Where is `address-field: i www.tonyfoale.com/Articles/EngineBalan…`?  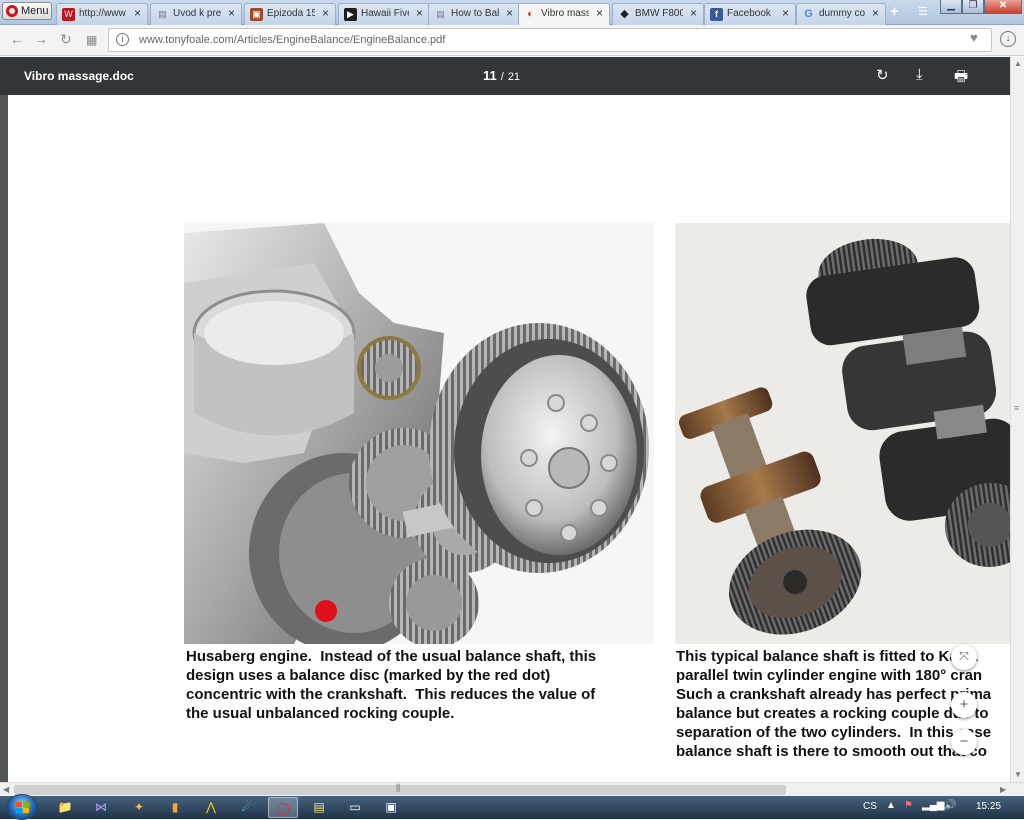 address-field: i www.tonyfoale.com/Articles/EngineBalan… is located at coordinates (550, 40).